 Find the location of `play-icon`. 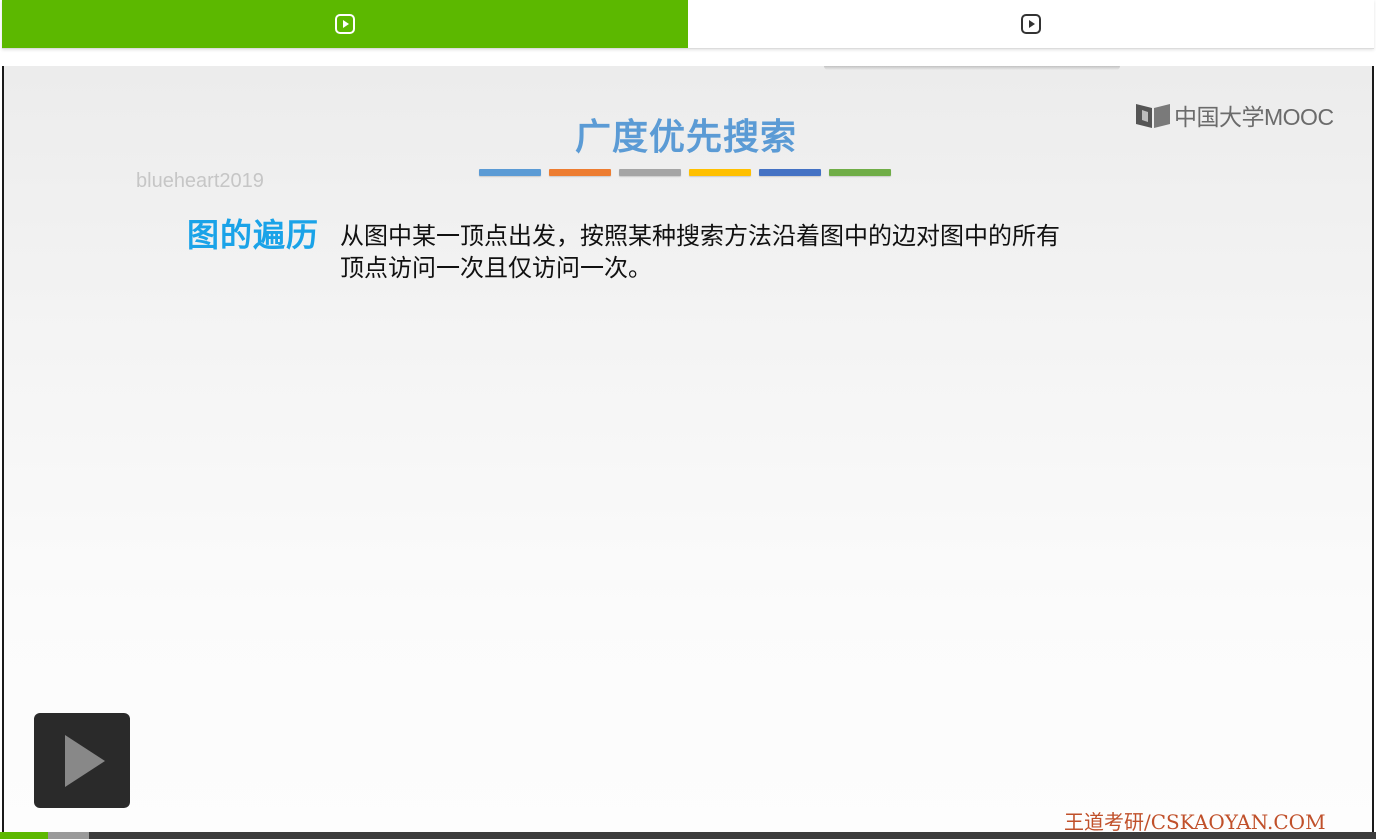

play-icon is located at coordinates (85, 760).